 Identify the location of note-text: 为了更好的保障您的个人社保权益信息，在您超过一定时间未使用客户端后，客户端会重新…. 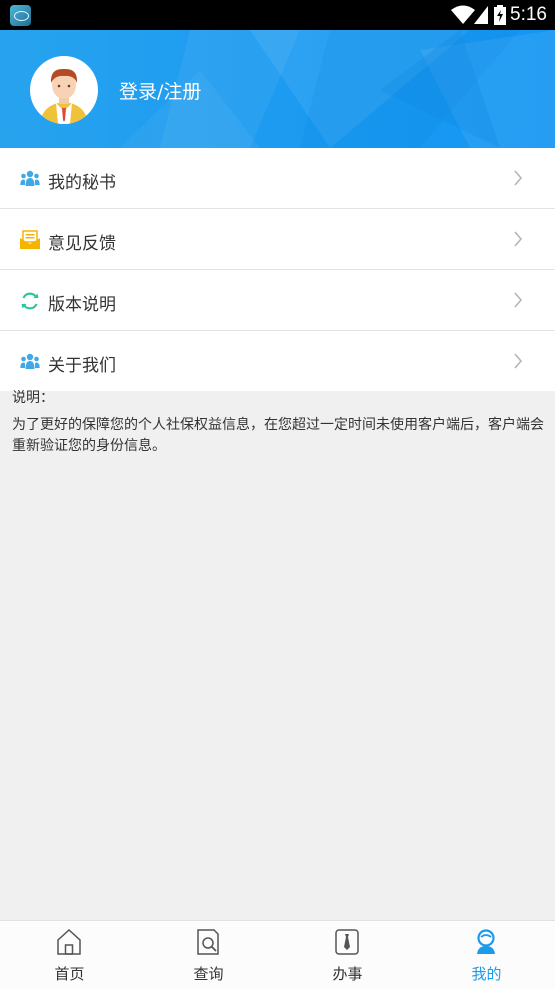
(278, 435).